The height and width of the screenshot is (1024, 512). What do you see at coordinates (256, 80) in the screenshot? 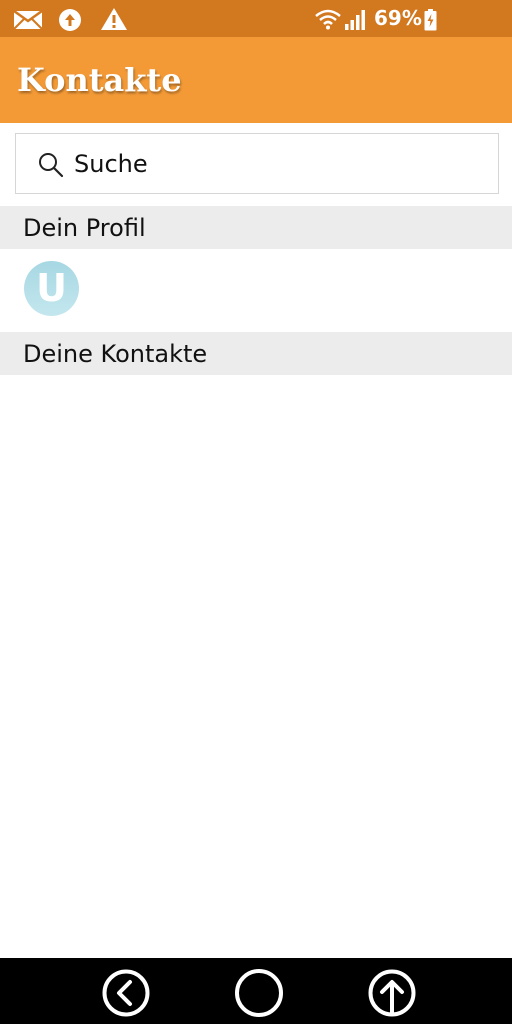
I see `app-bar: Kontakte` at bounding box center [256, 80].